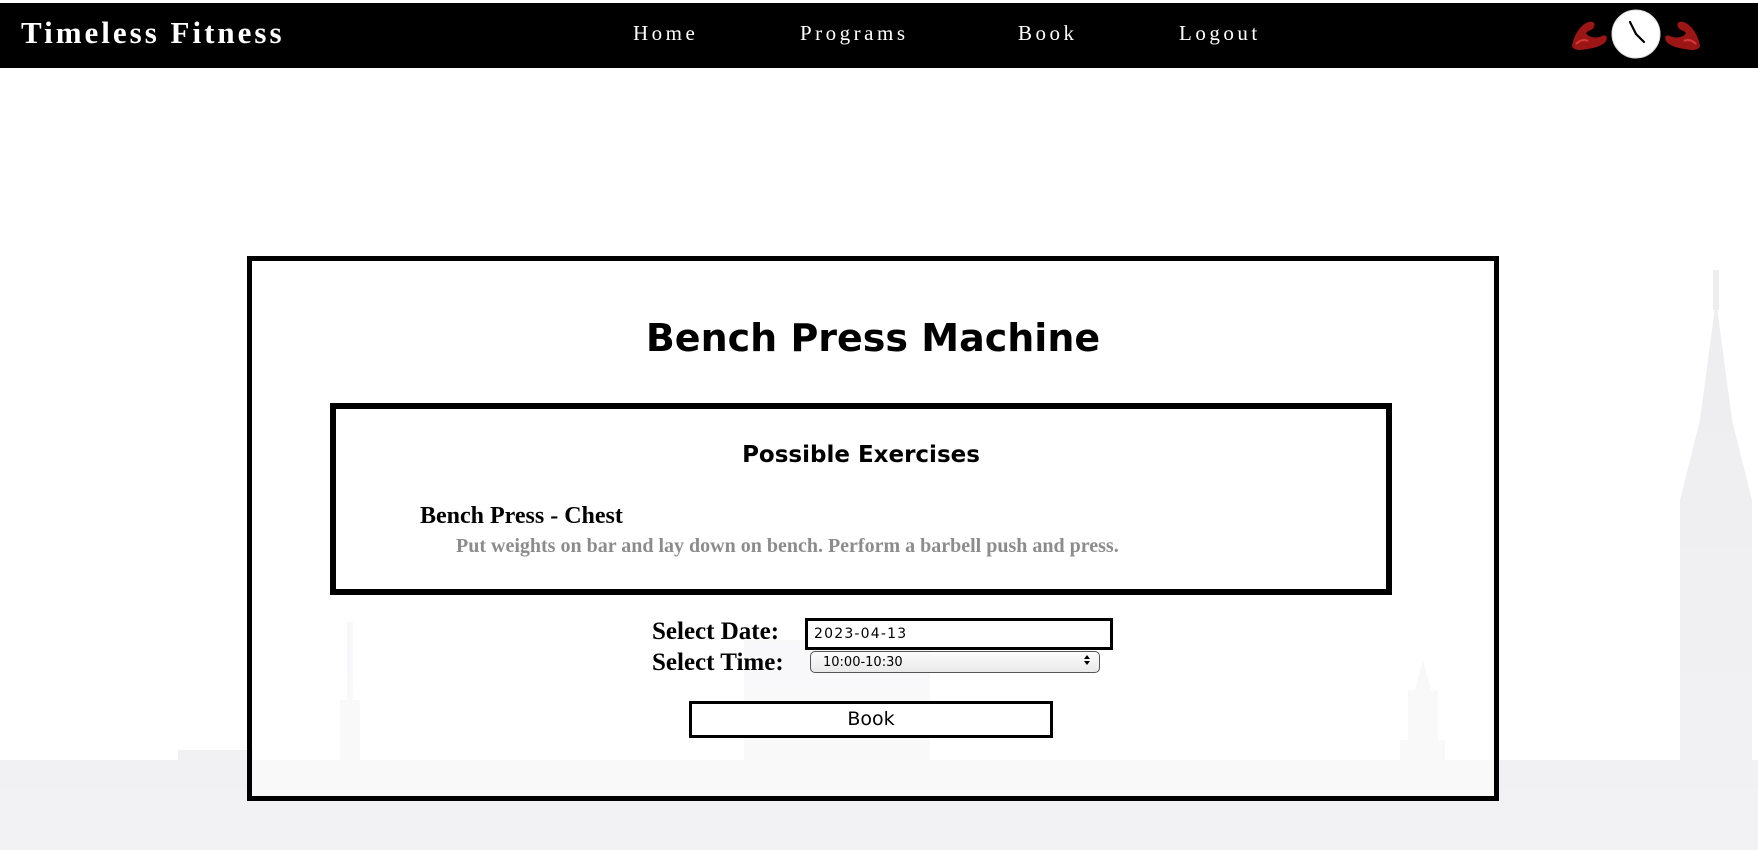  What do you see at coordinates (665, 33) in the screenshot?
I see `nav-link-home: Home` at bounding box center [665, 33].